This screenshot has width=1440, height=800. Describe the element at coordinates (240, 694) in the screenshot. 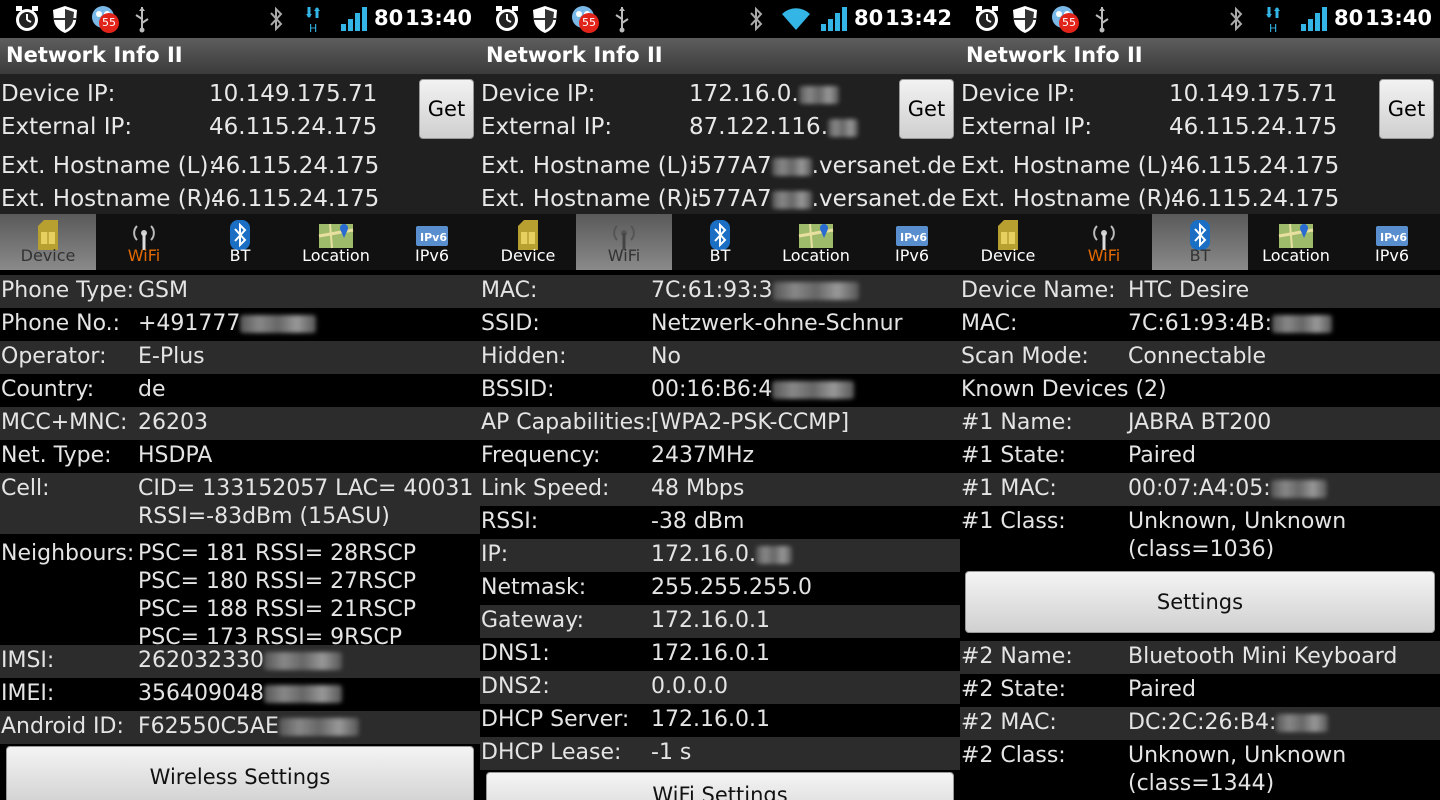

I see `list-item: IMEI: 356409048` at that location.